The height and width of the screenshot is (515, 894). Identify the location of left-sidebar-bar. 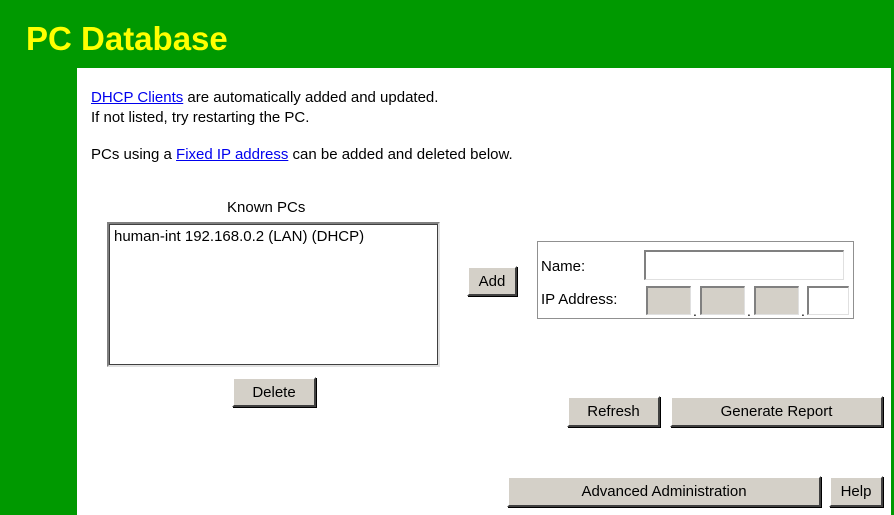
(38, 257).